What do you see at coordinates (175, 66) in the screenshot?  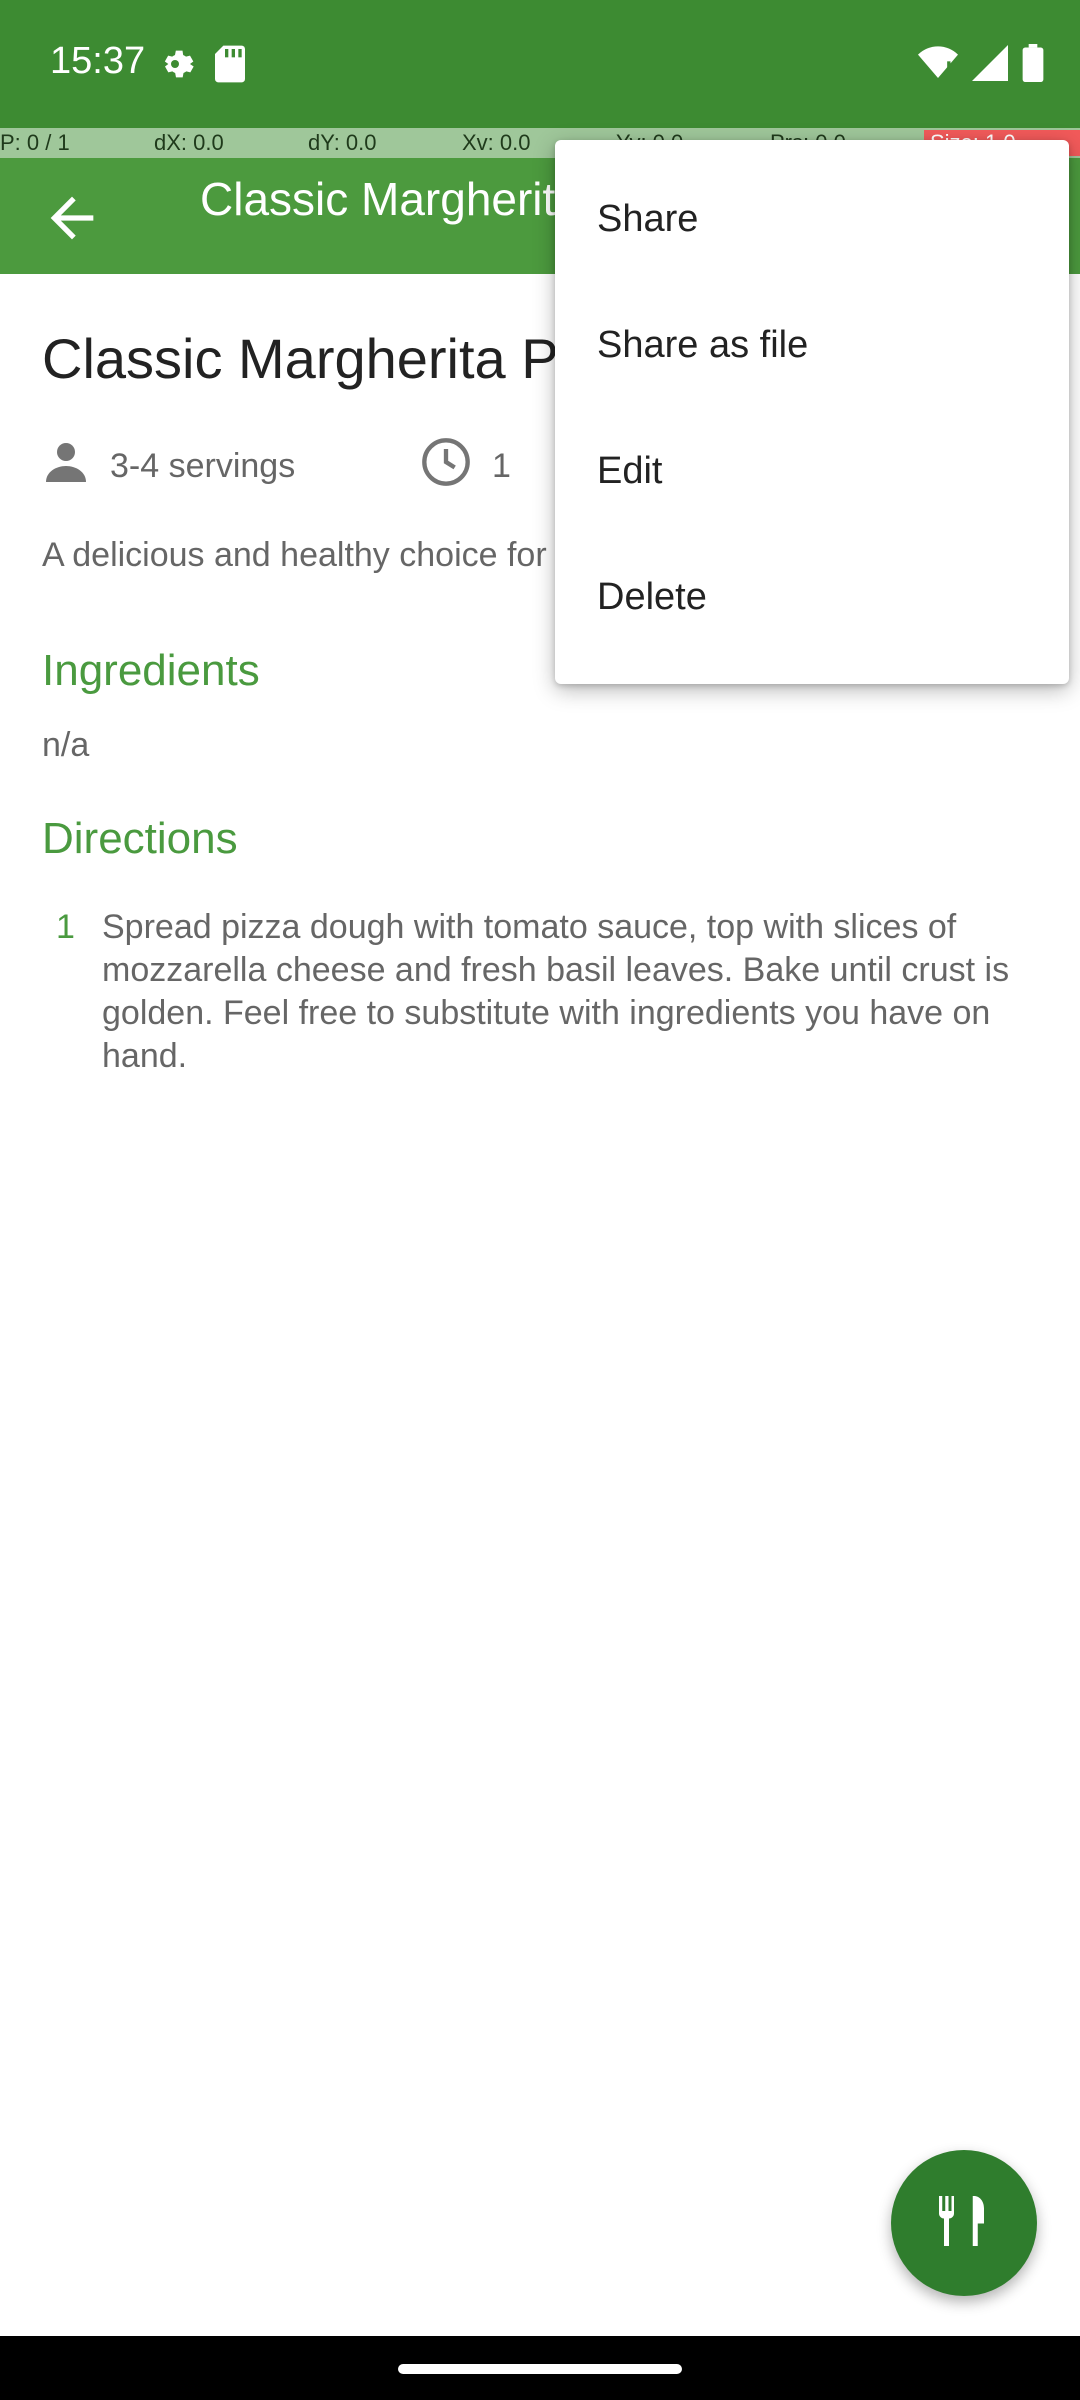 I see `gear-icon` at bounding box center [175, 66].